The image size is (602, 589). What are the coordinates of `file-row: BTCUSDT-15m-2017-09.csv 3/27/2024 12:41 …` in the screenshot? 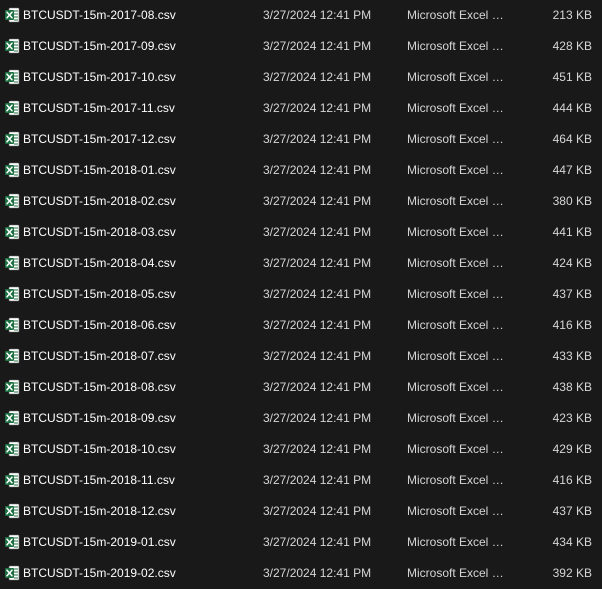 It's located at (301, 46).